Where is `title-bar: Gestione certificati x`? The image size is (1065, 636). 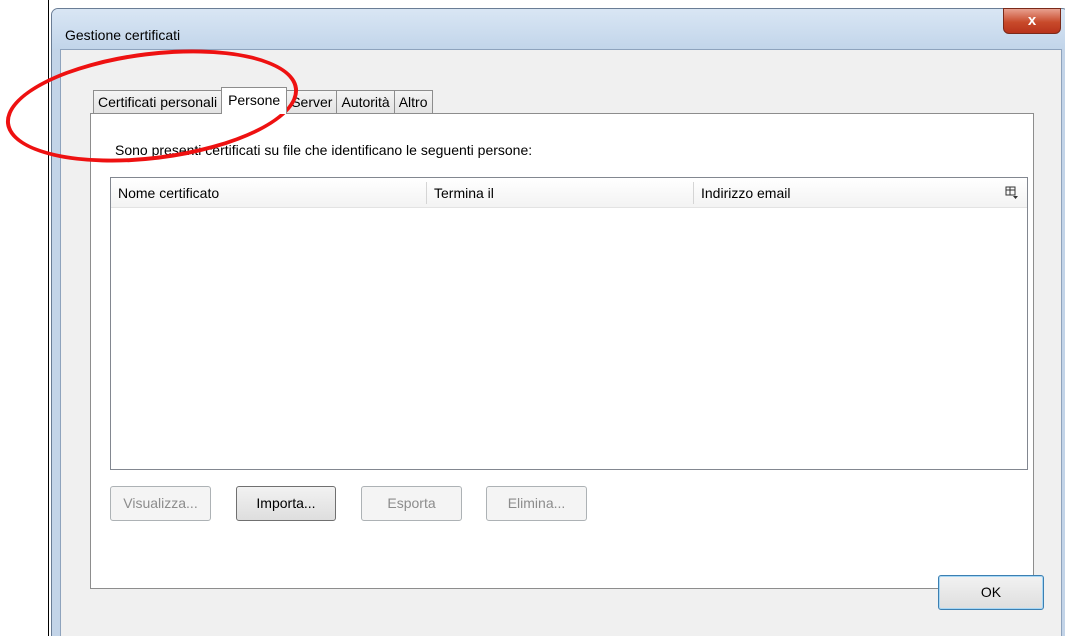
title-bar: Gestione certificati x is located at coordinates (558, 28).